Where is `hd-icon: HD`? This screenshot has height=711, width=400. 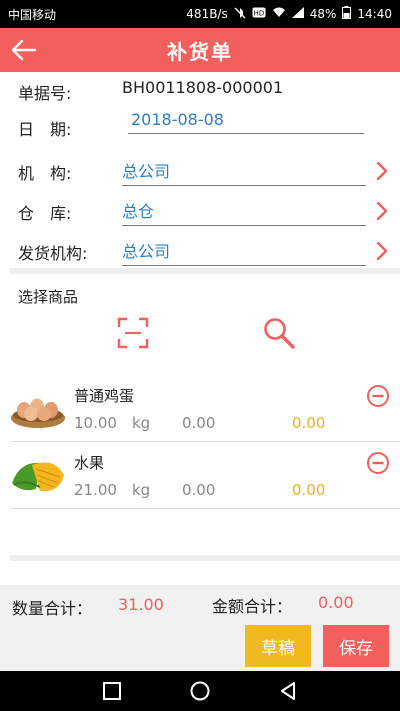
hd-icon: HD is located at coordinates (259, 14).